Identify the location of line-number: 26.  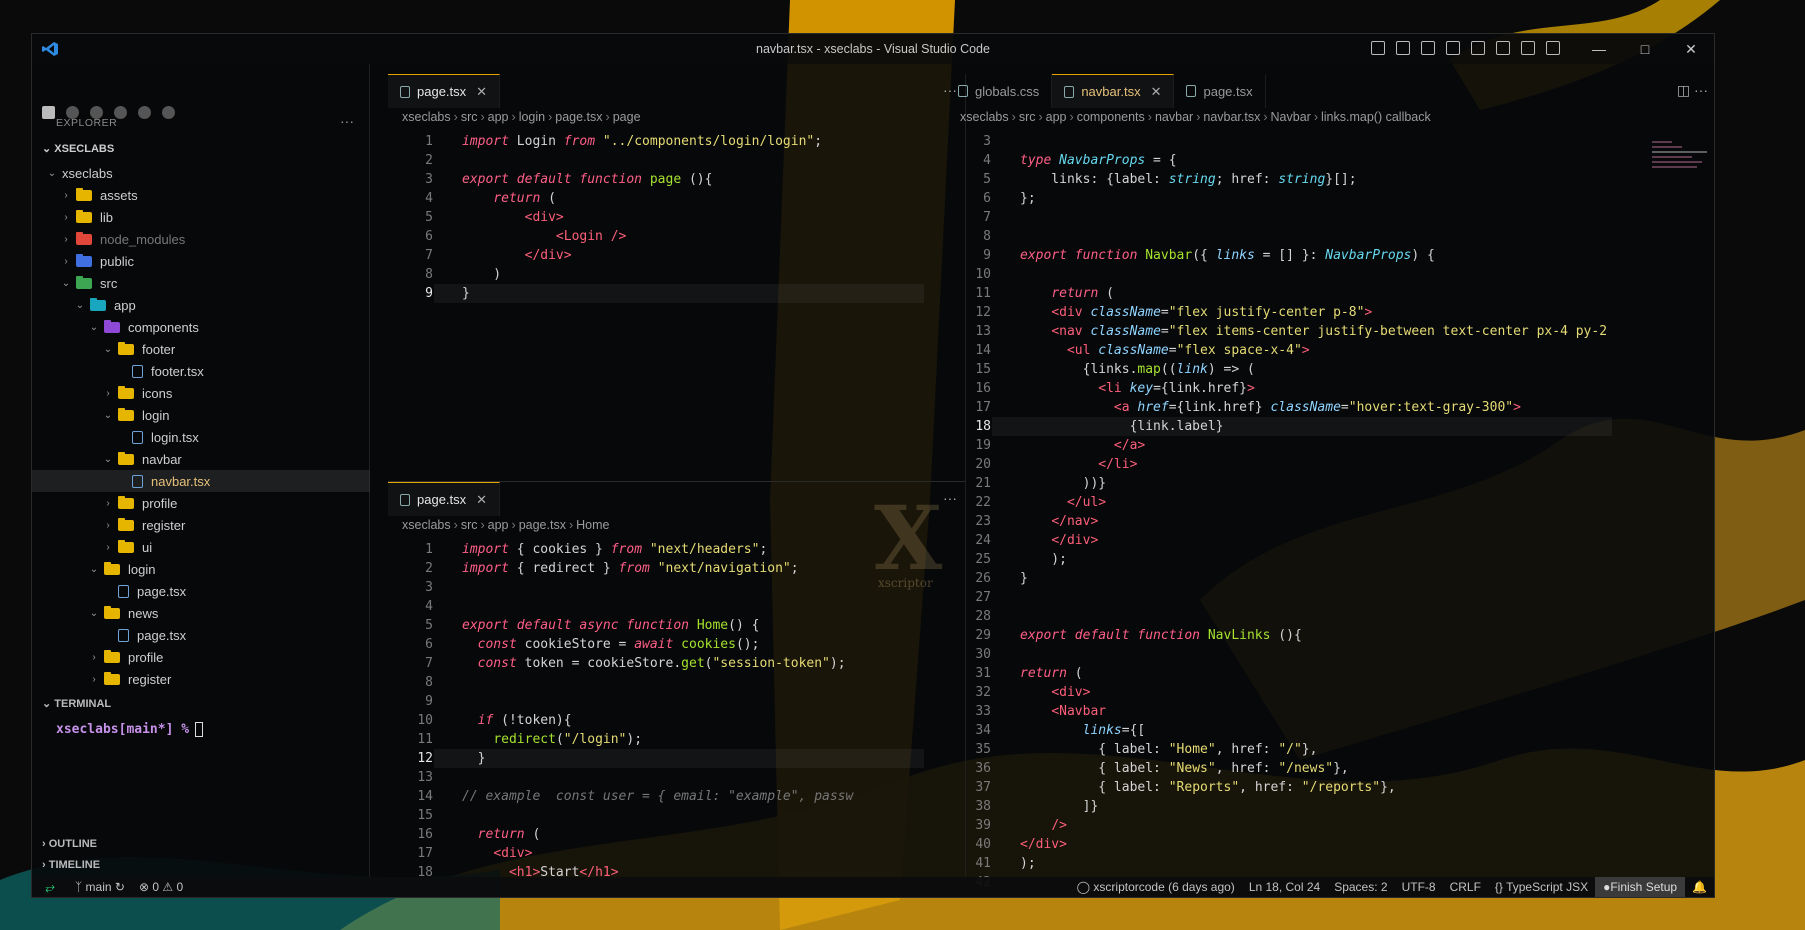
(983, 578).